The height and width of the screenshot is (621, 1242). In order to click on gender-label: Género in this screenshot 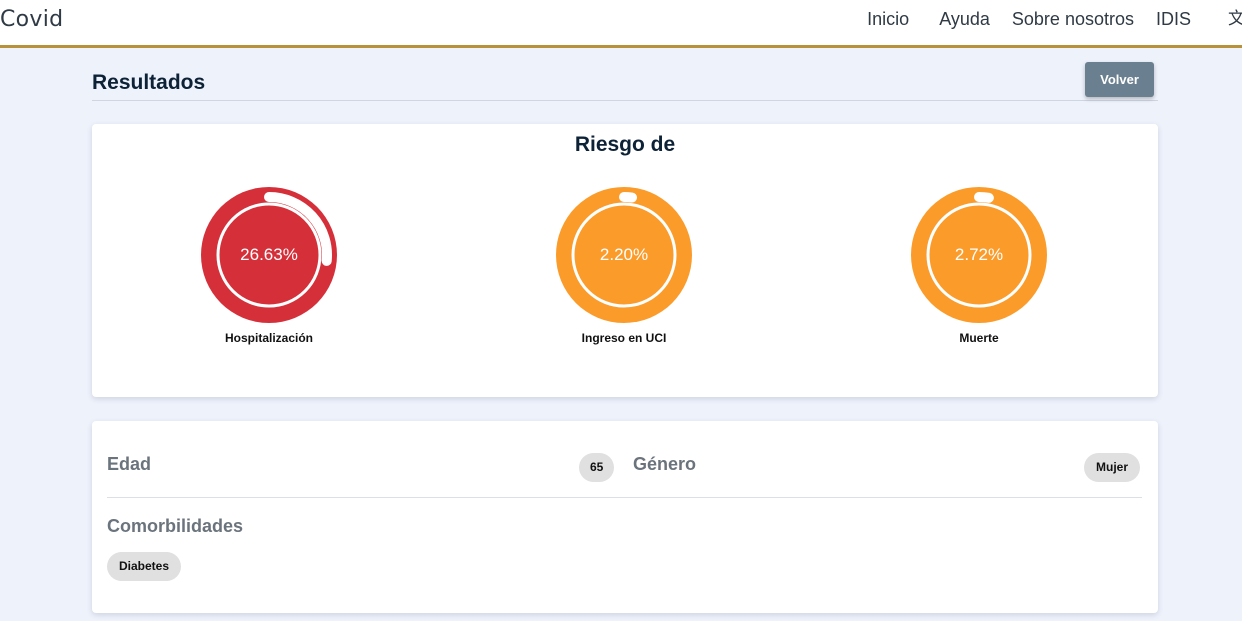, I will do `click(665, 464)`.